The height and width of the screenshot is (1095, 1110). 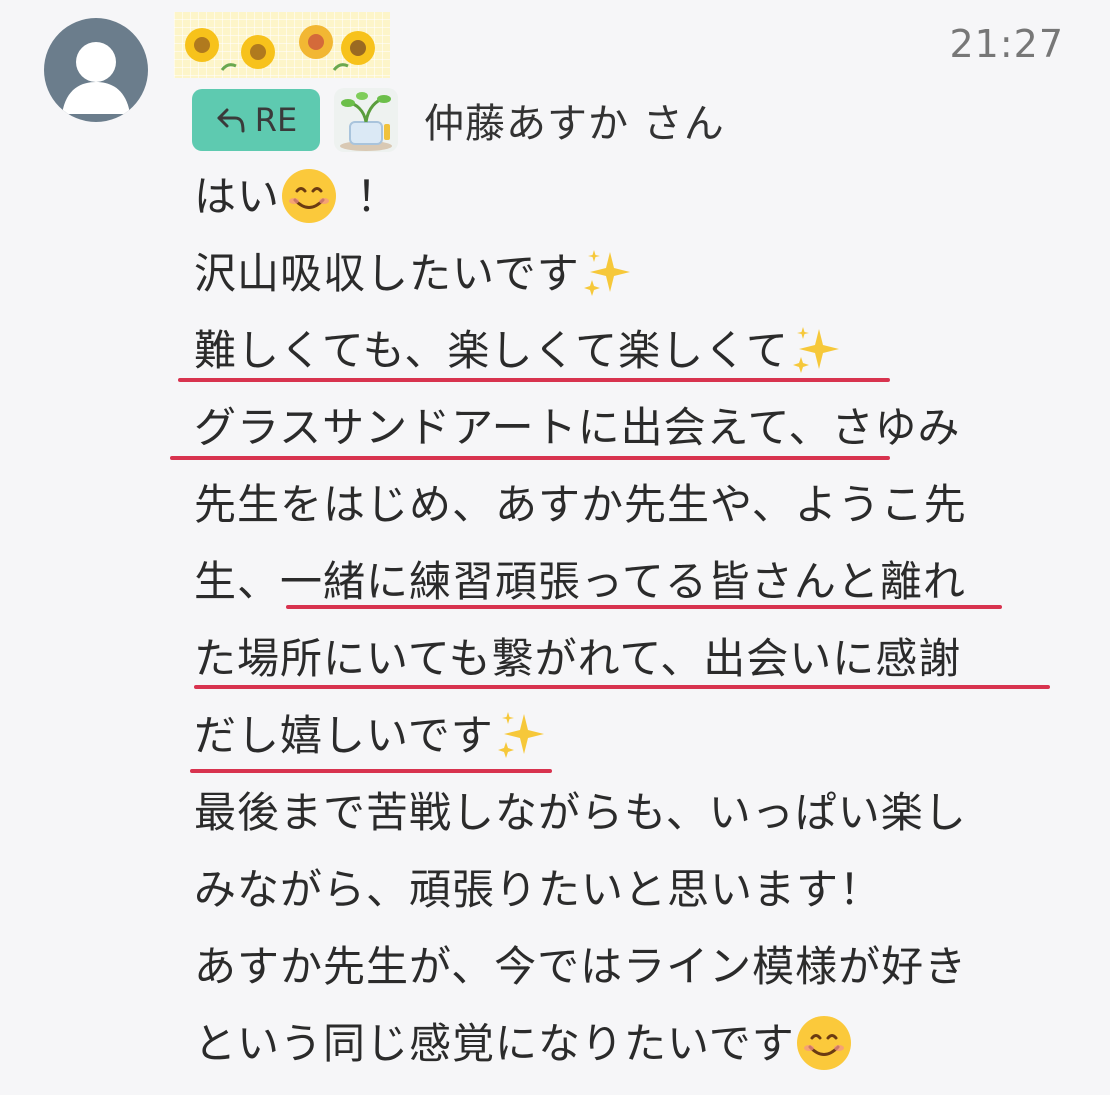 I want to click on message-line-text: 生、一緒に練習頑張ってる皆さんと離れ, so click(x=580, y=581).